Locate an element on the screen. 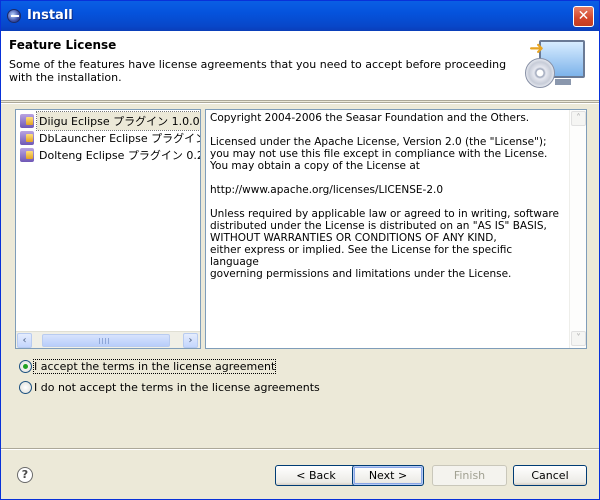 The image size is (600, 500). cancel-button: Cancel is located at coordinates (550, 475).